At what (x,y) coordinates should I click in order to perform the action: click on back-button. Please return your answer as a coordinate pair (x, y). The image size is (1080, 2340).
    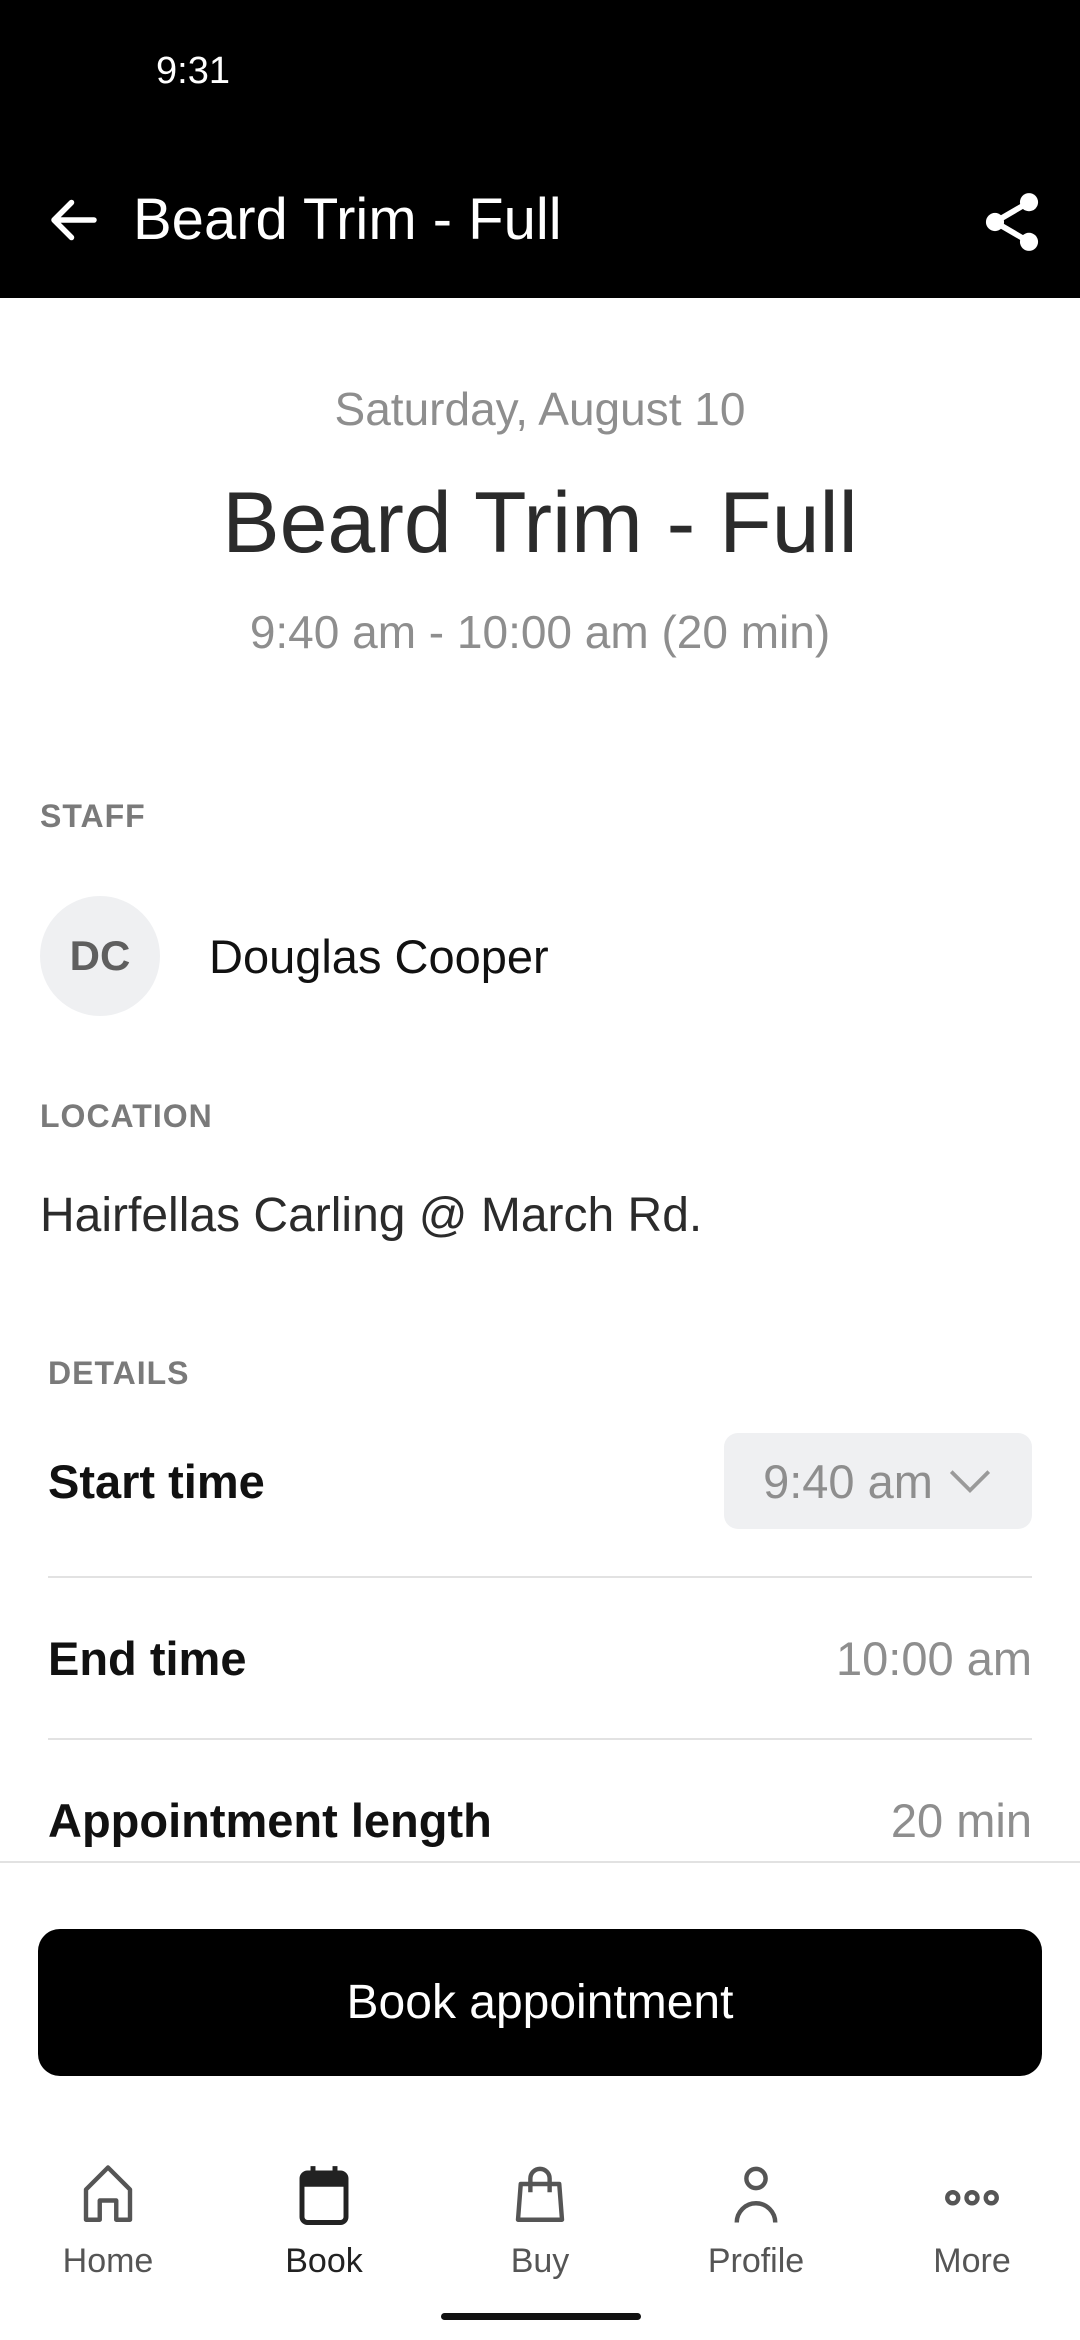
    Looking at the image, I should click on (74, 220).